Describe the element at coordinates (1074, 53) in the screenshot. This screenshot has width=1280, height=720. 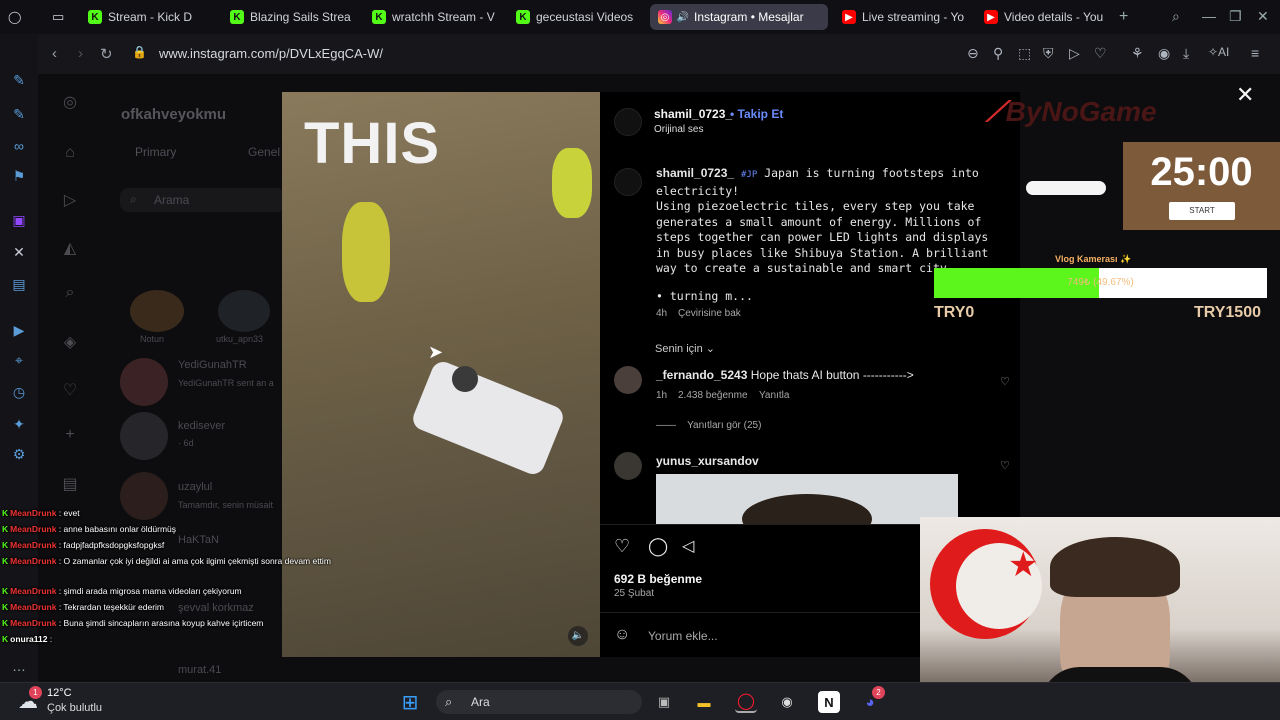
I see `send-icon: ▷` at that location.